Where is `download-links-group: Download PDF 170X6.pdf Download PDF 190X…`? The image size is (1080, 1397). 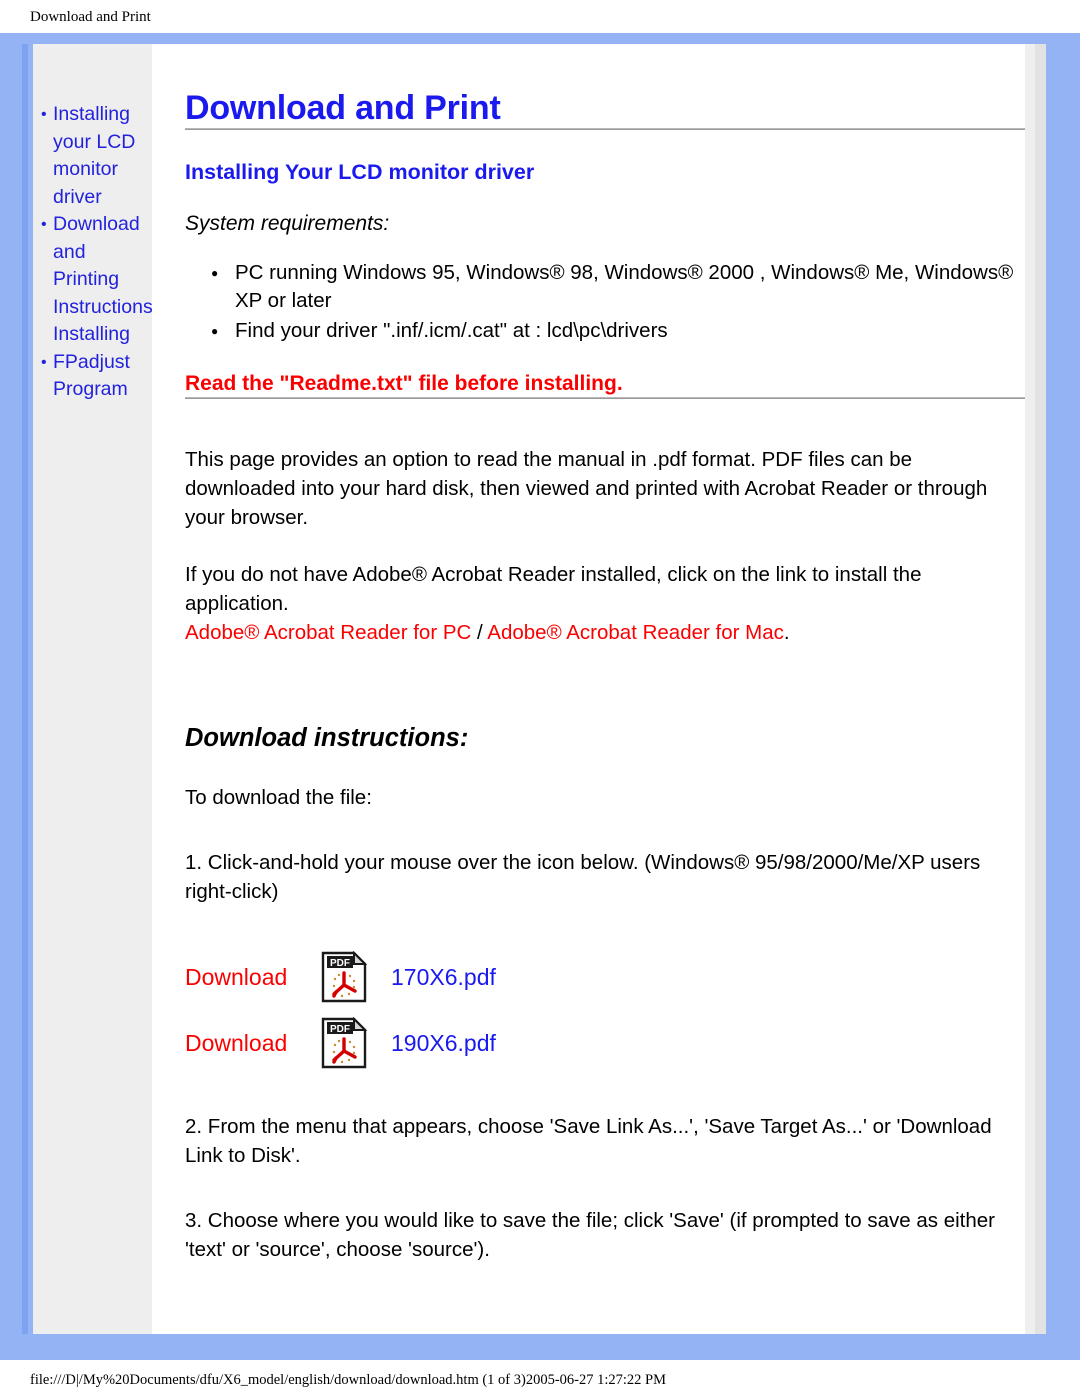
download-links-group: Download PDF 170X6.pdf Download PDF 190X… is located at coordinates (606, 1010).